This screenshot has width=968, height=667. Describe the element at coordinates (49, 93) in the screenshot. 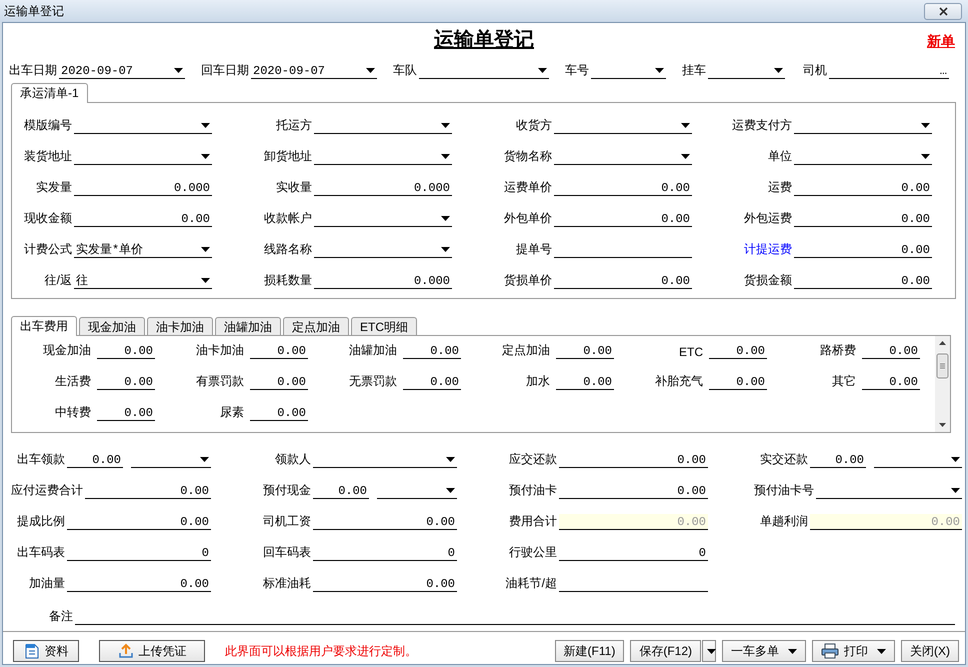

I see `tab: 承运清单-1` at that location.